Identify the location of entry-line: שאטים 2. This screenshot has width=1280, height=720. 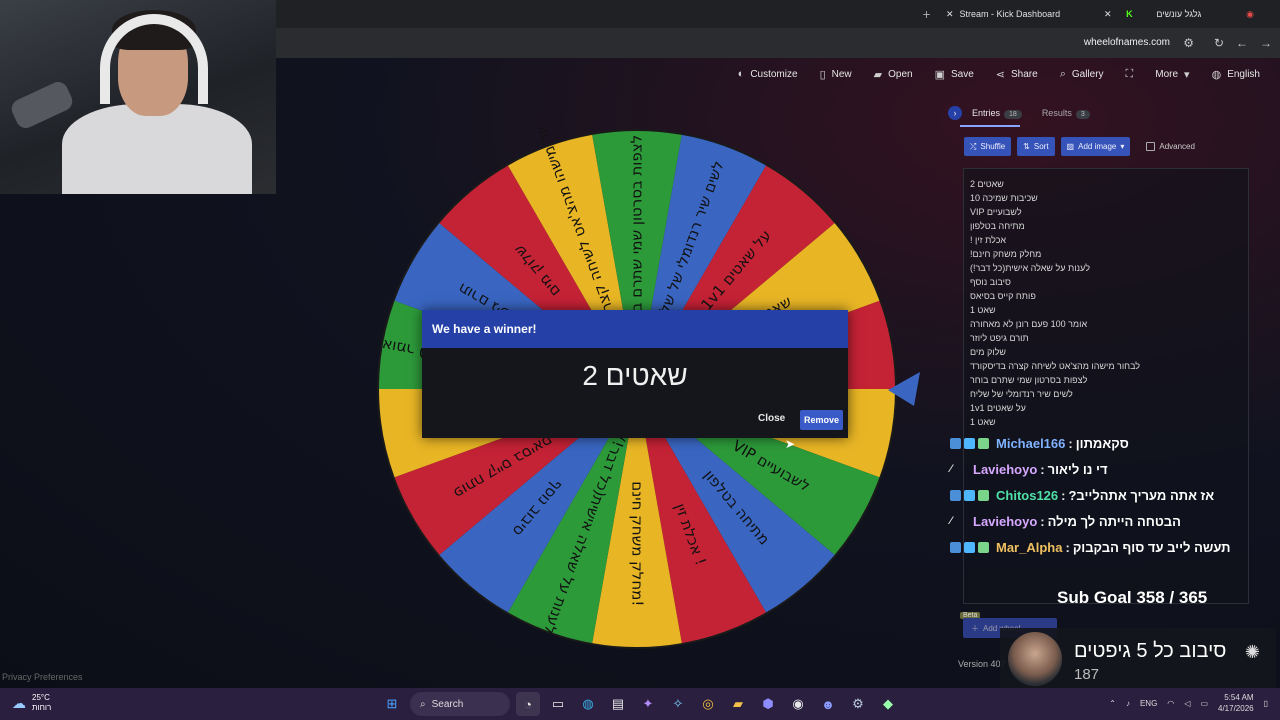
(1106, 184).